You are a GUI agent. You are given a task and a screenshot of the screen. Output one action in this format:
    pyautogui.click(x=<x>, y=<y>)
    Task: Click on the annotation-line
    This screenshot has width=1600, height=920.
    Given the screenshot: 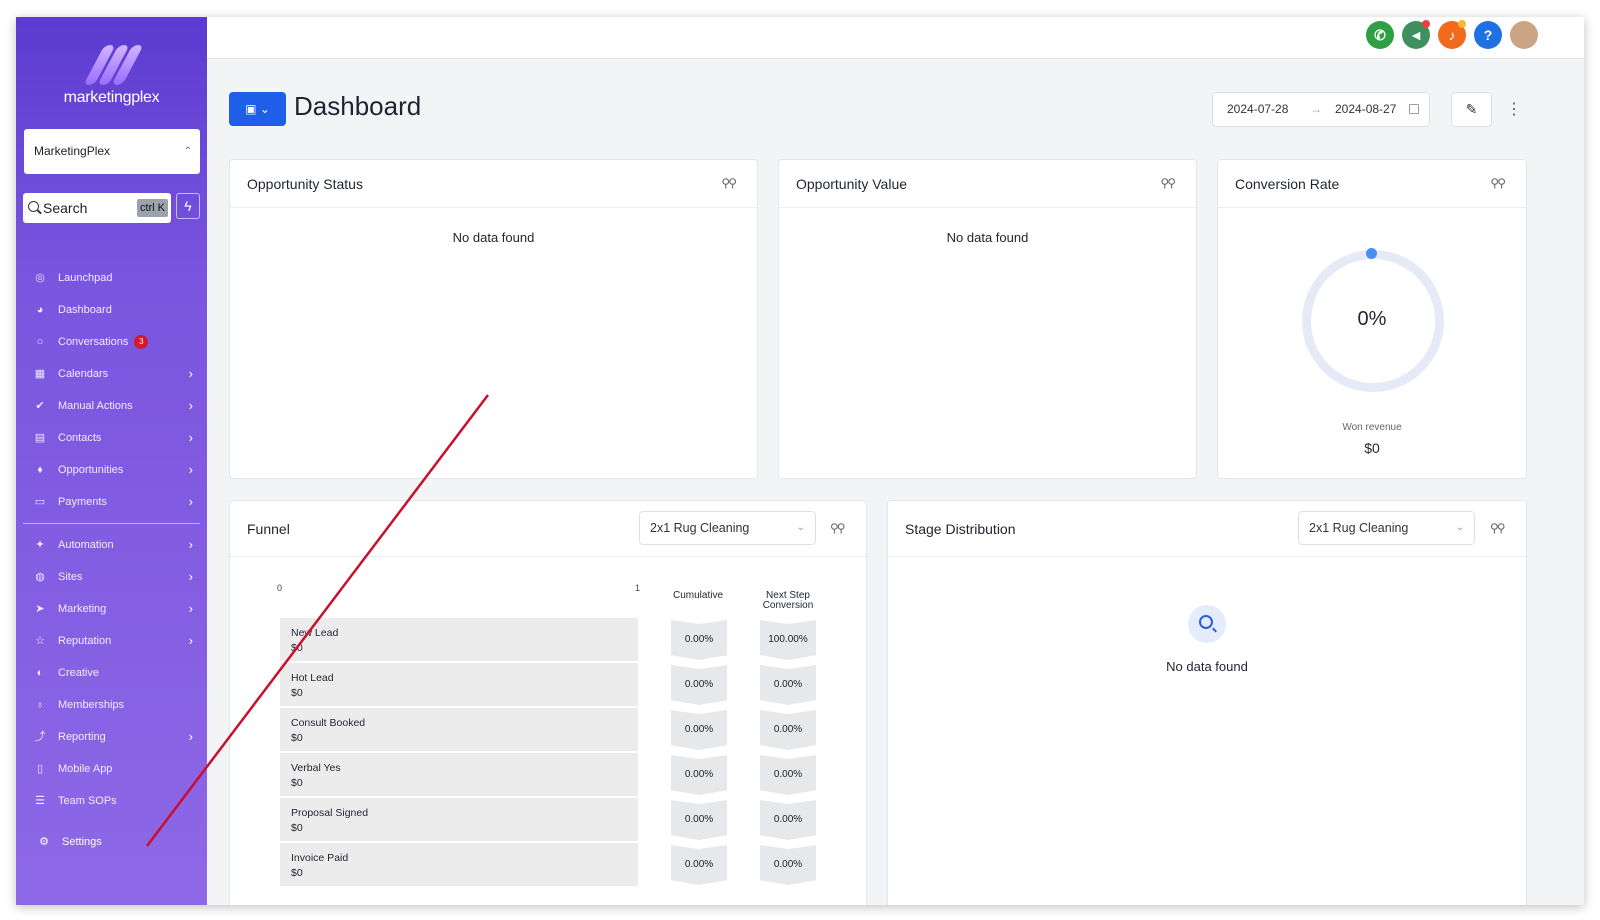 What is the action you would take?
    pyautogui.click(x=317, y=620)
    